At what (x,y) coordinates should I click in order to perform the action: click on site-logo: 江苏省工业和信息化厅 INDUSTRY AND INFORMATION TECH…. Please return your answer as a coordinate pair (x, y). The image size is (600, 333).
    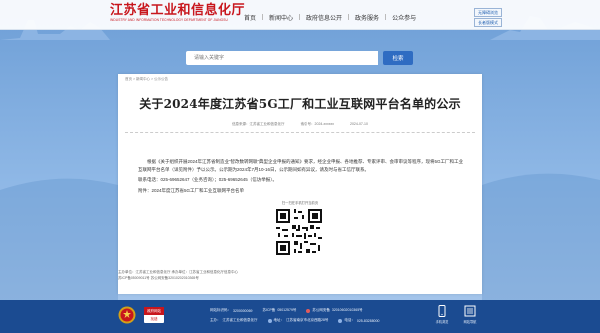
    Looking at the image, I should click on (178, 15).